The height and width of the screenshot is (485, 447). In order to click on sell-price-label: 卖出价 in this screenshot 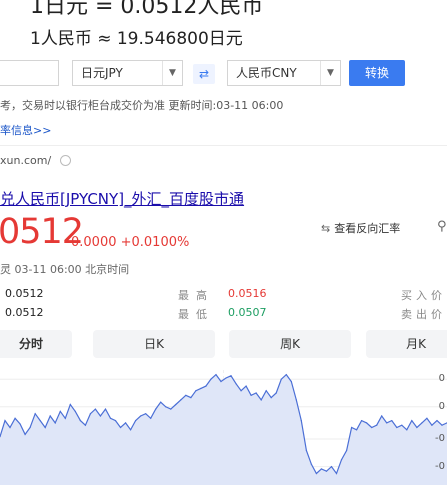, I will do `click(423, 314)`.